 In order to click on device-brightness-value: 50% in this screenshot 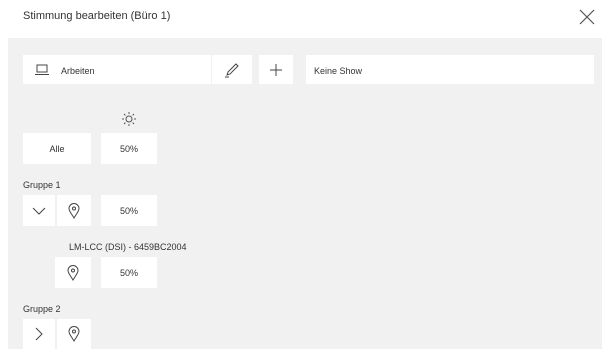, I will do `click(129, 272)`.